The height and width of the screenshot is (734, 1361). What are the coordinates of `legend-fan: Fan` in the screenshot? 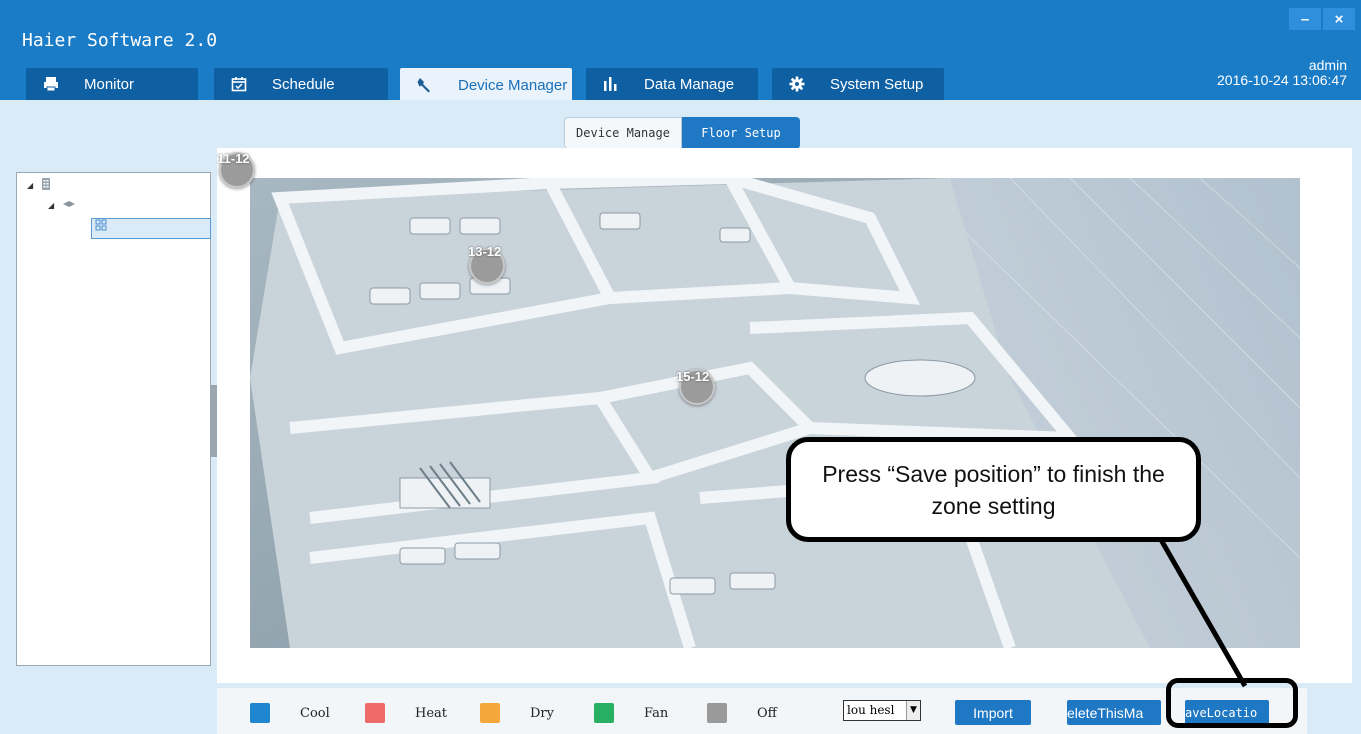 It's located at (631, 713).